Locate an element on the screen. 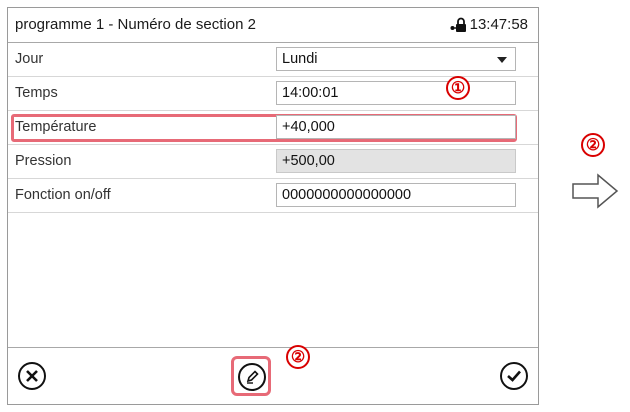 The width and height of the screenshot is (630, 412). row-label: Temps is located at coordinates (36, 93).